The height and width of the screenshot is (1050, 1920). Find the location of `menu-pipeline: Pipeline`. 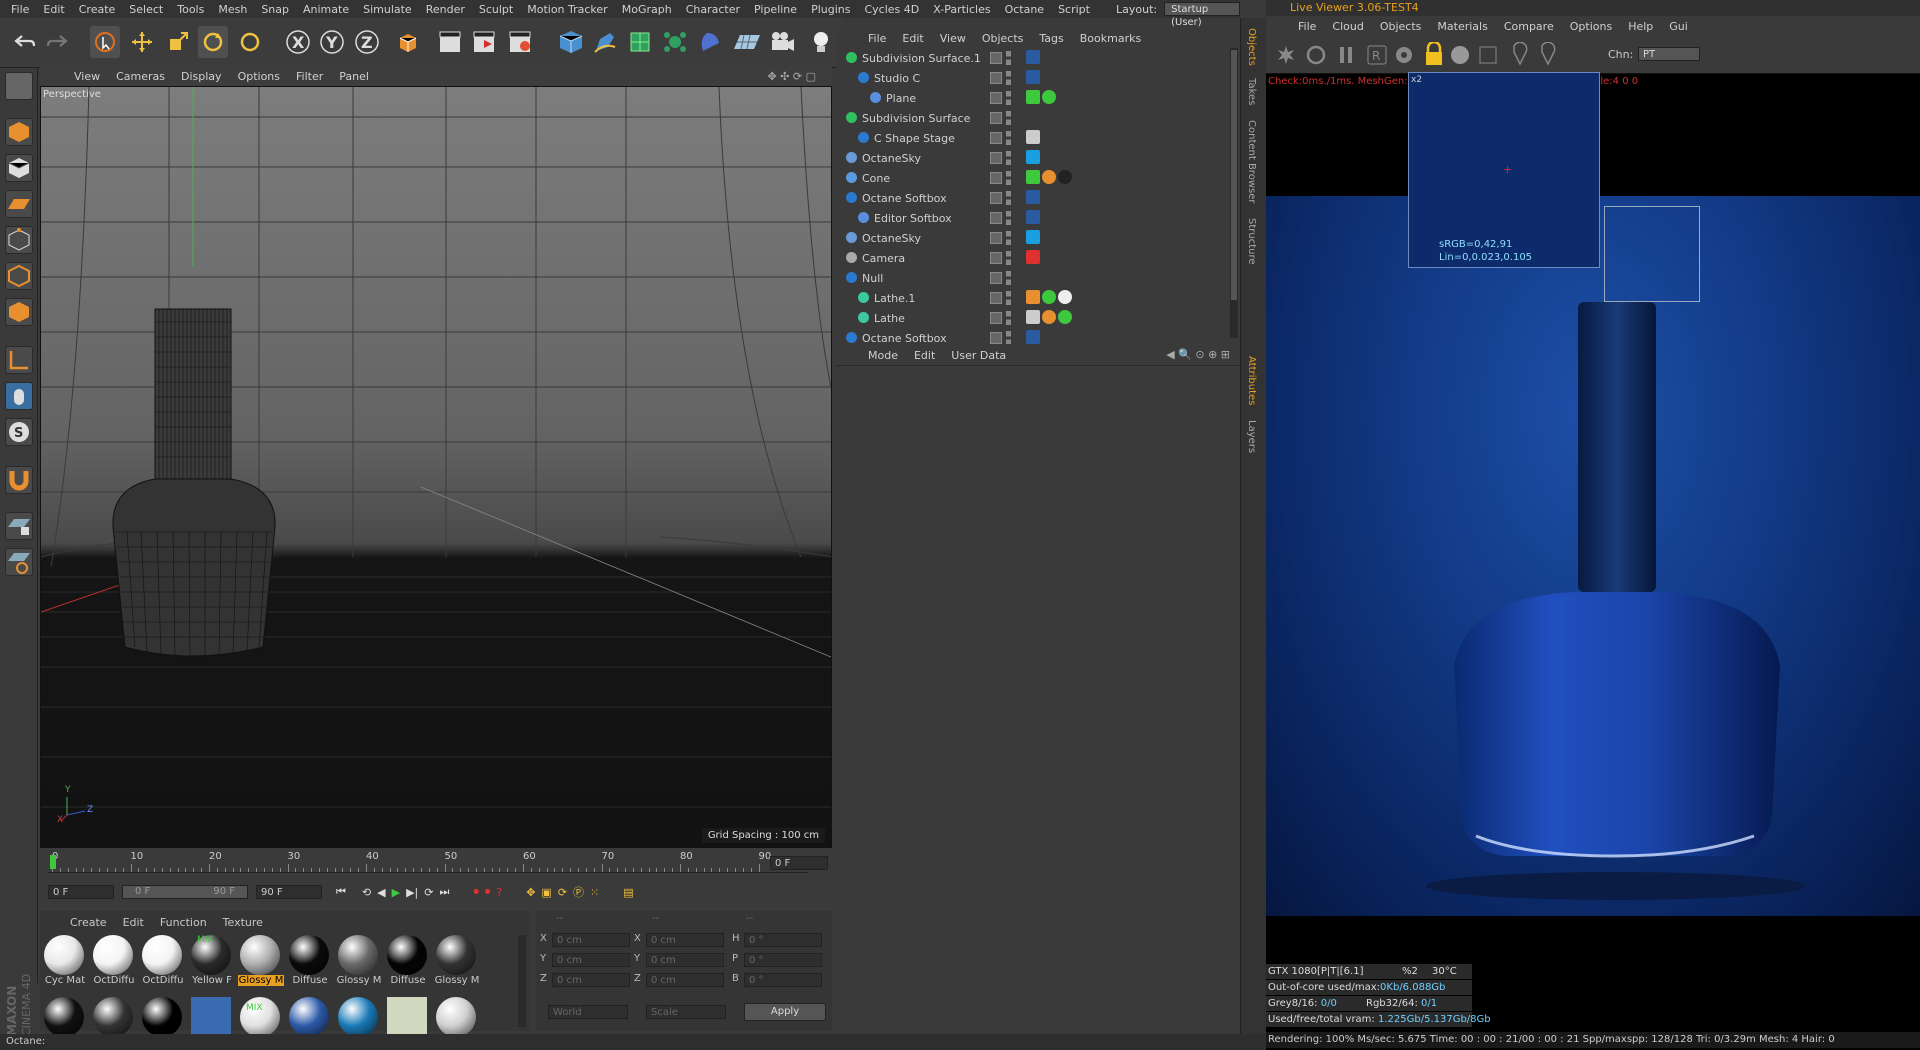

menu-pipeline: Pipeline is located at coordinates (775, 9).